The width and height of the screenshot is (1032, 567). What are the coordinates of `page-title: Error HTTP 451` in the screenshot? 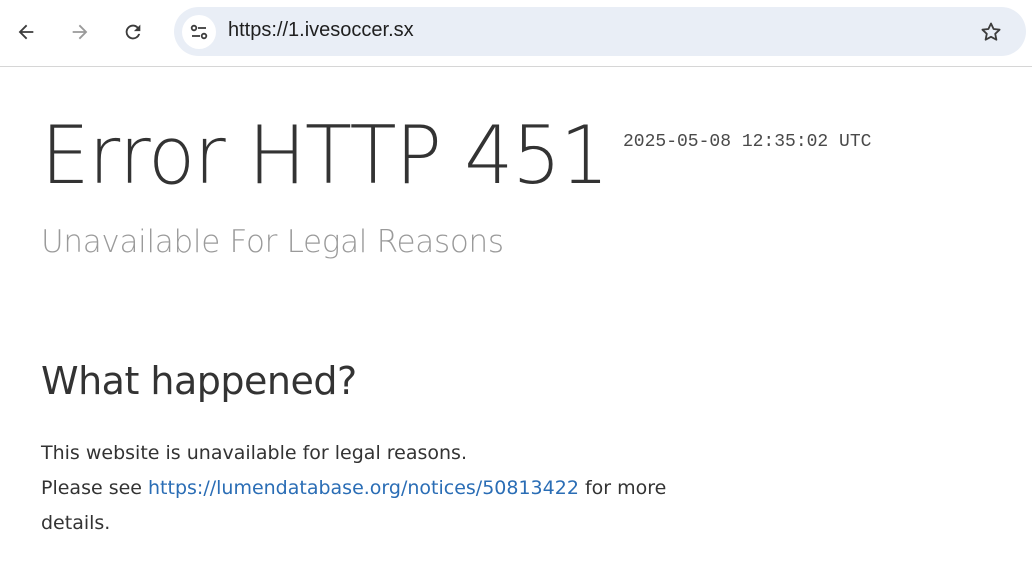 It's located at (325, 155).